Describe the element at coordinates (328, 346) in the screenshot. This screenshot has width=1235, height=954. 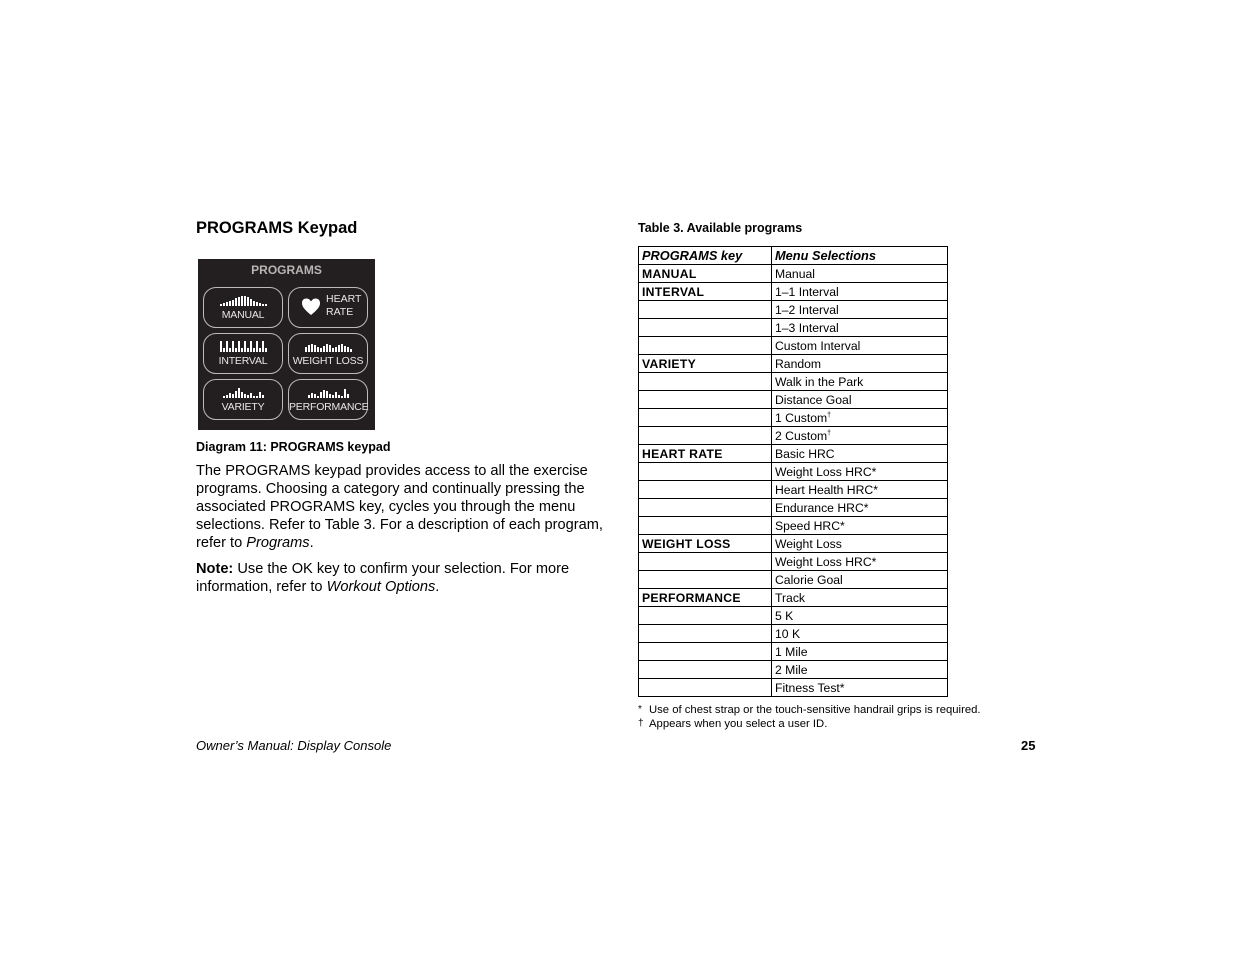
I see `weight-loss-profile-bars-icon` at that location.